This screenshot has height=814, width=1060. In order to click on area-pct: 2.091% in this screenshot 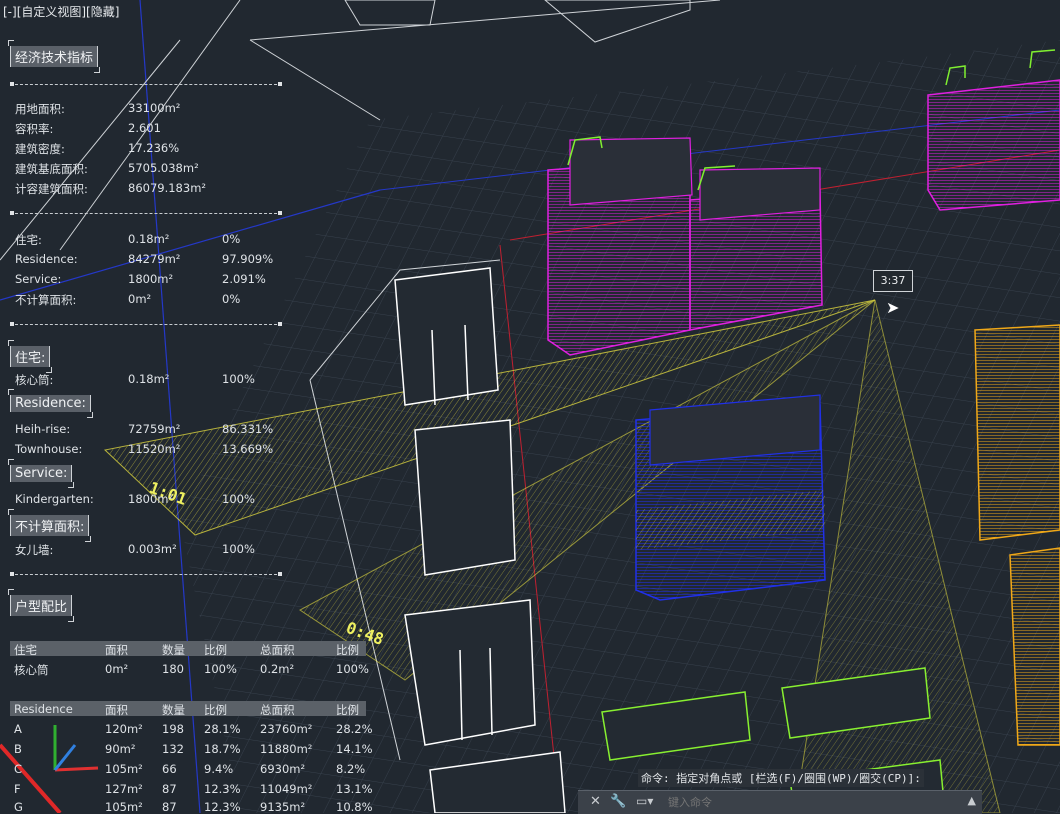, I will do `click(244, 279)`.